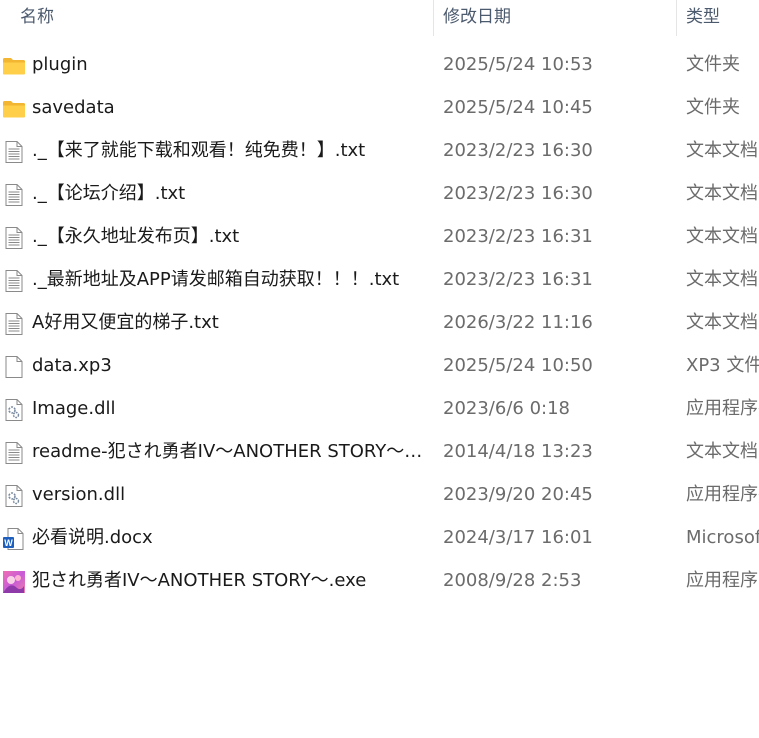 The width and height of the screenshot is (759, 738). Describe the element at coordinates (379, 193) in the screenshot. I see `file-row: ._【论坛介绍】.txt 2023/2/23 16:30 文本文档` at that location.